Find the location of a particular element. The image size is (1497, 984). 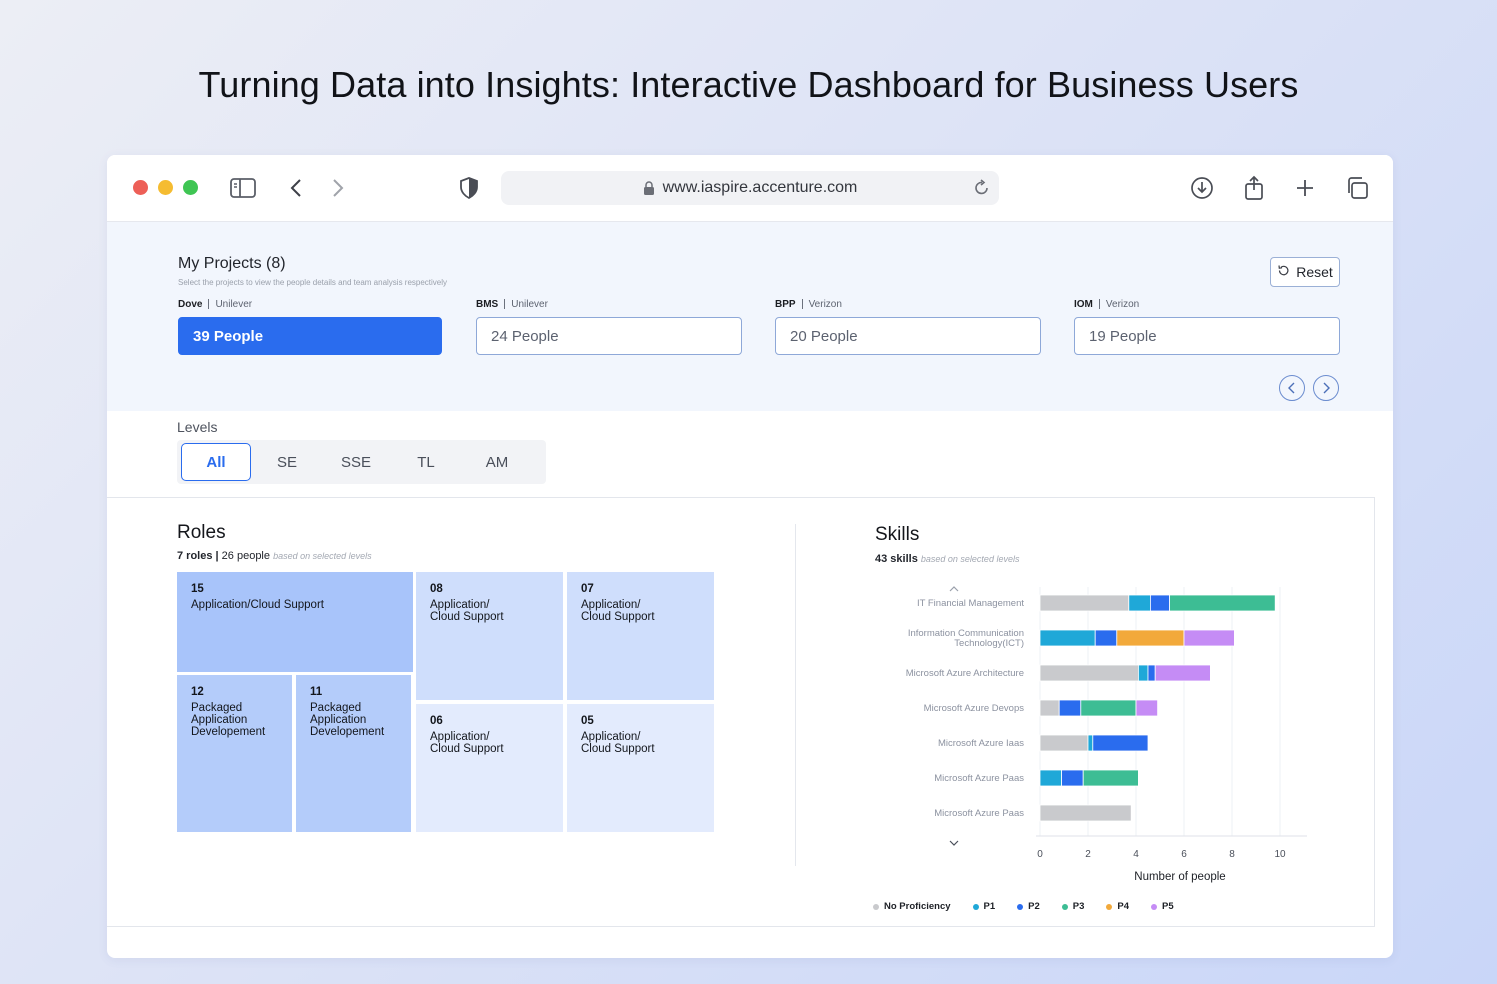

maximize-window-button is located at coordinates (190, 187).